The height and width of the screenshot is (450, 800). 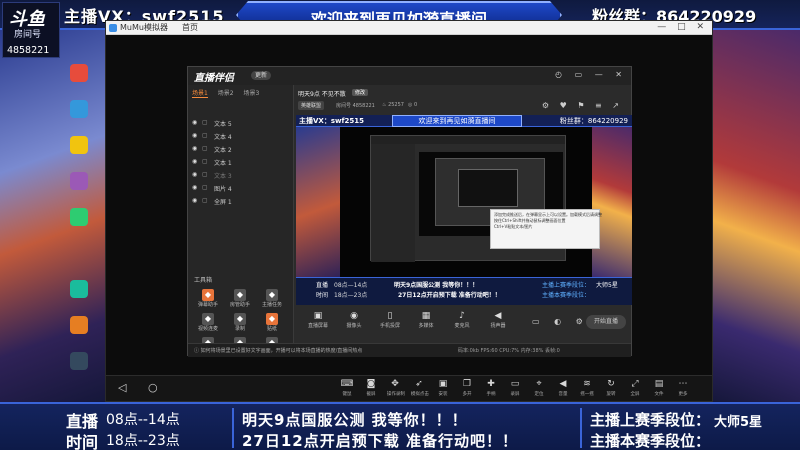 What do you see at coordinates (612, 202) in the screenshot?
I see `preview-right-art` at bounding box center [612, 202].